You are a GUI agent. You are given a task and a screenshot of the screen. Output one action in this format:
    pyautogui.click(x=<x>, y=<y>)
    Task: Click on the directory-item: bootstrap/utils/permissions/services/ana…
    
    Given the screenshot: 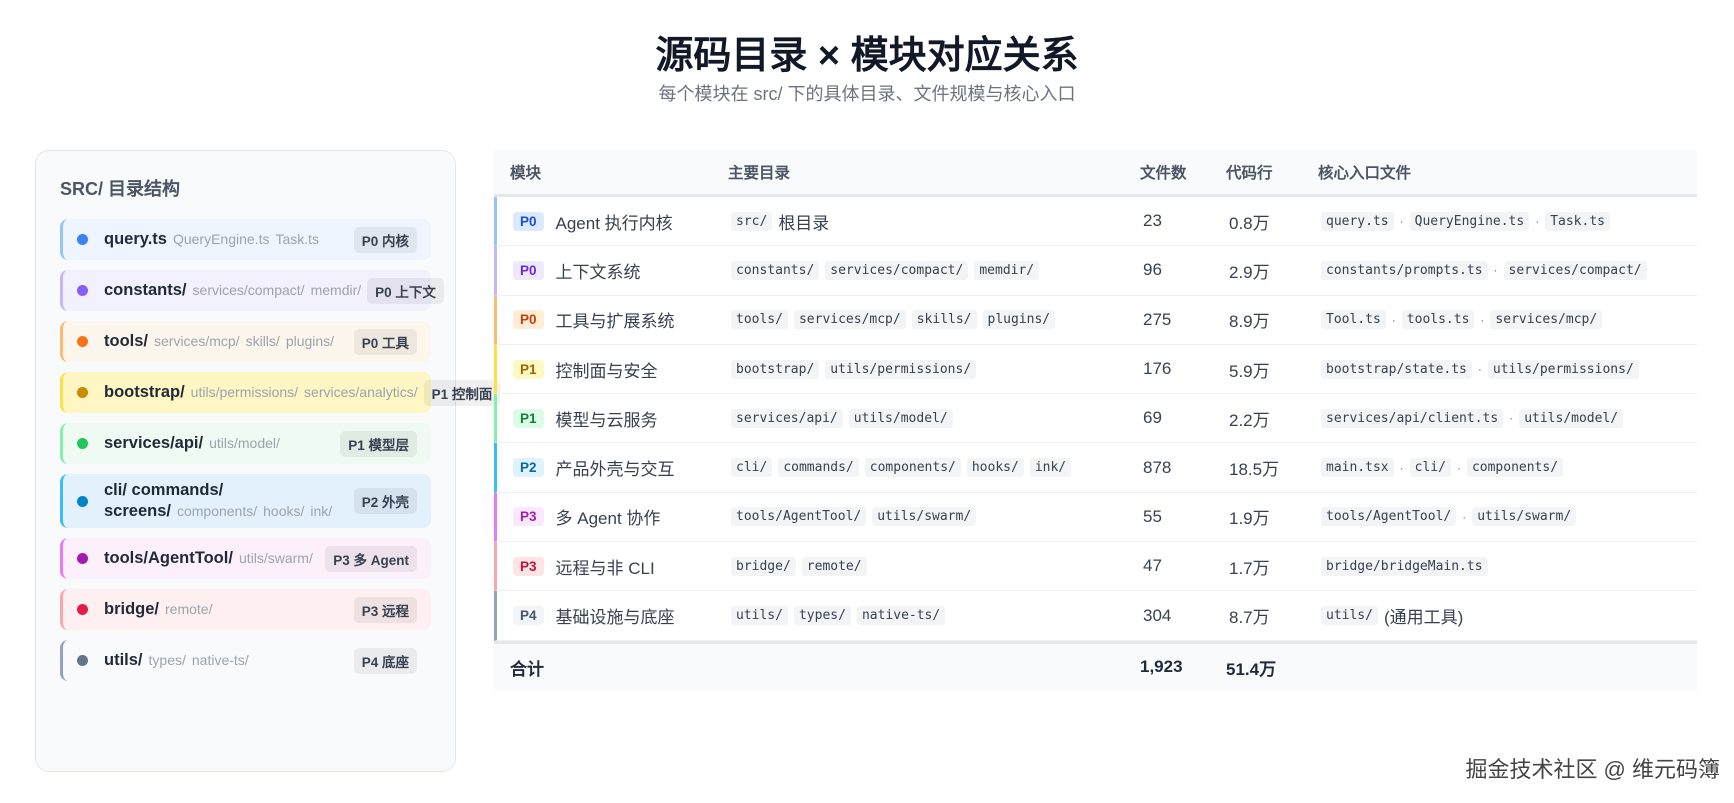 What is the action you would take?
    pyautogui.click(x=280, y=392)
    